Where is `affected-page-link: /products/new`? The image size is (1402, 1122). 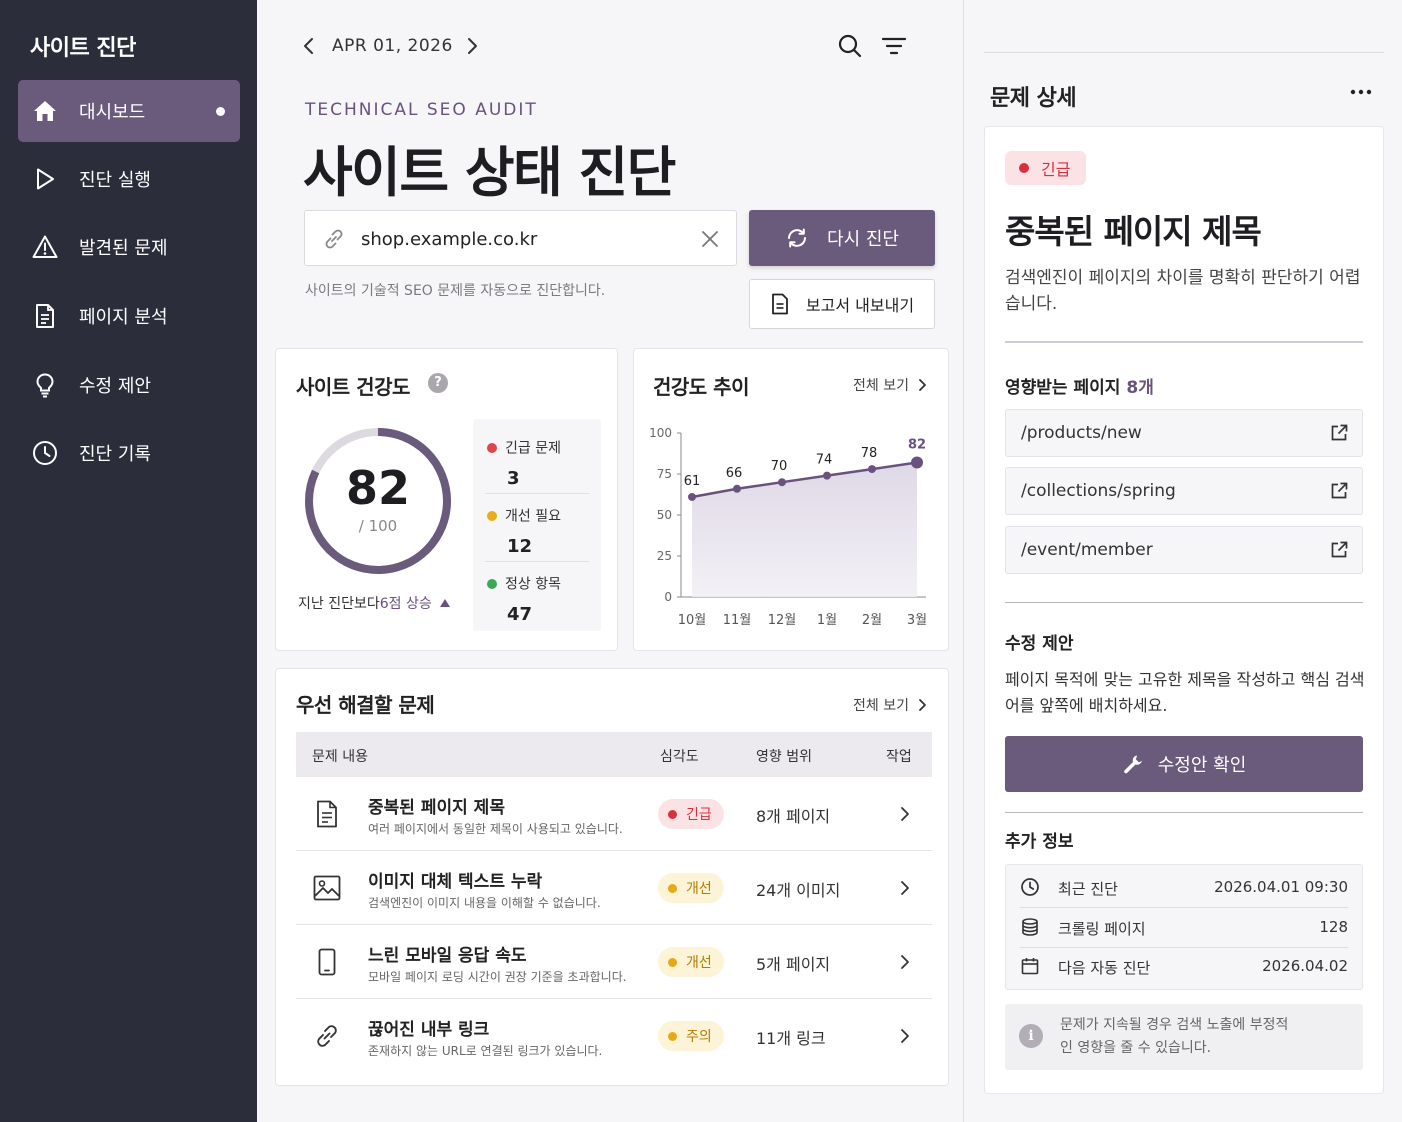
affected-page-link: /products/new is located at coordinates (1184, 433).